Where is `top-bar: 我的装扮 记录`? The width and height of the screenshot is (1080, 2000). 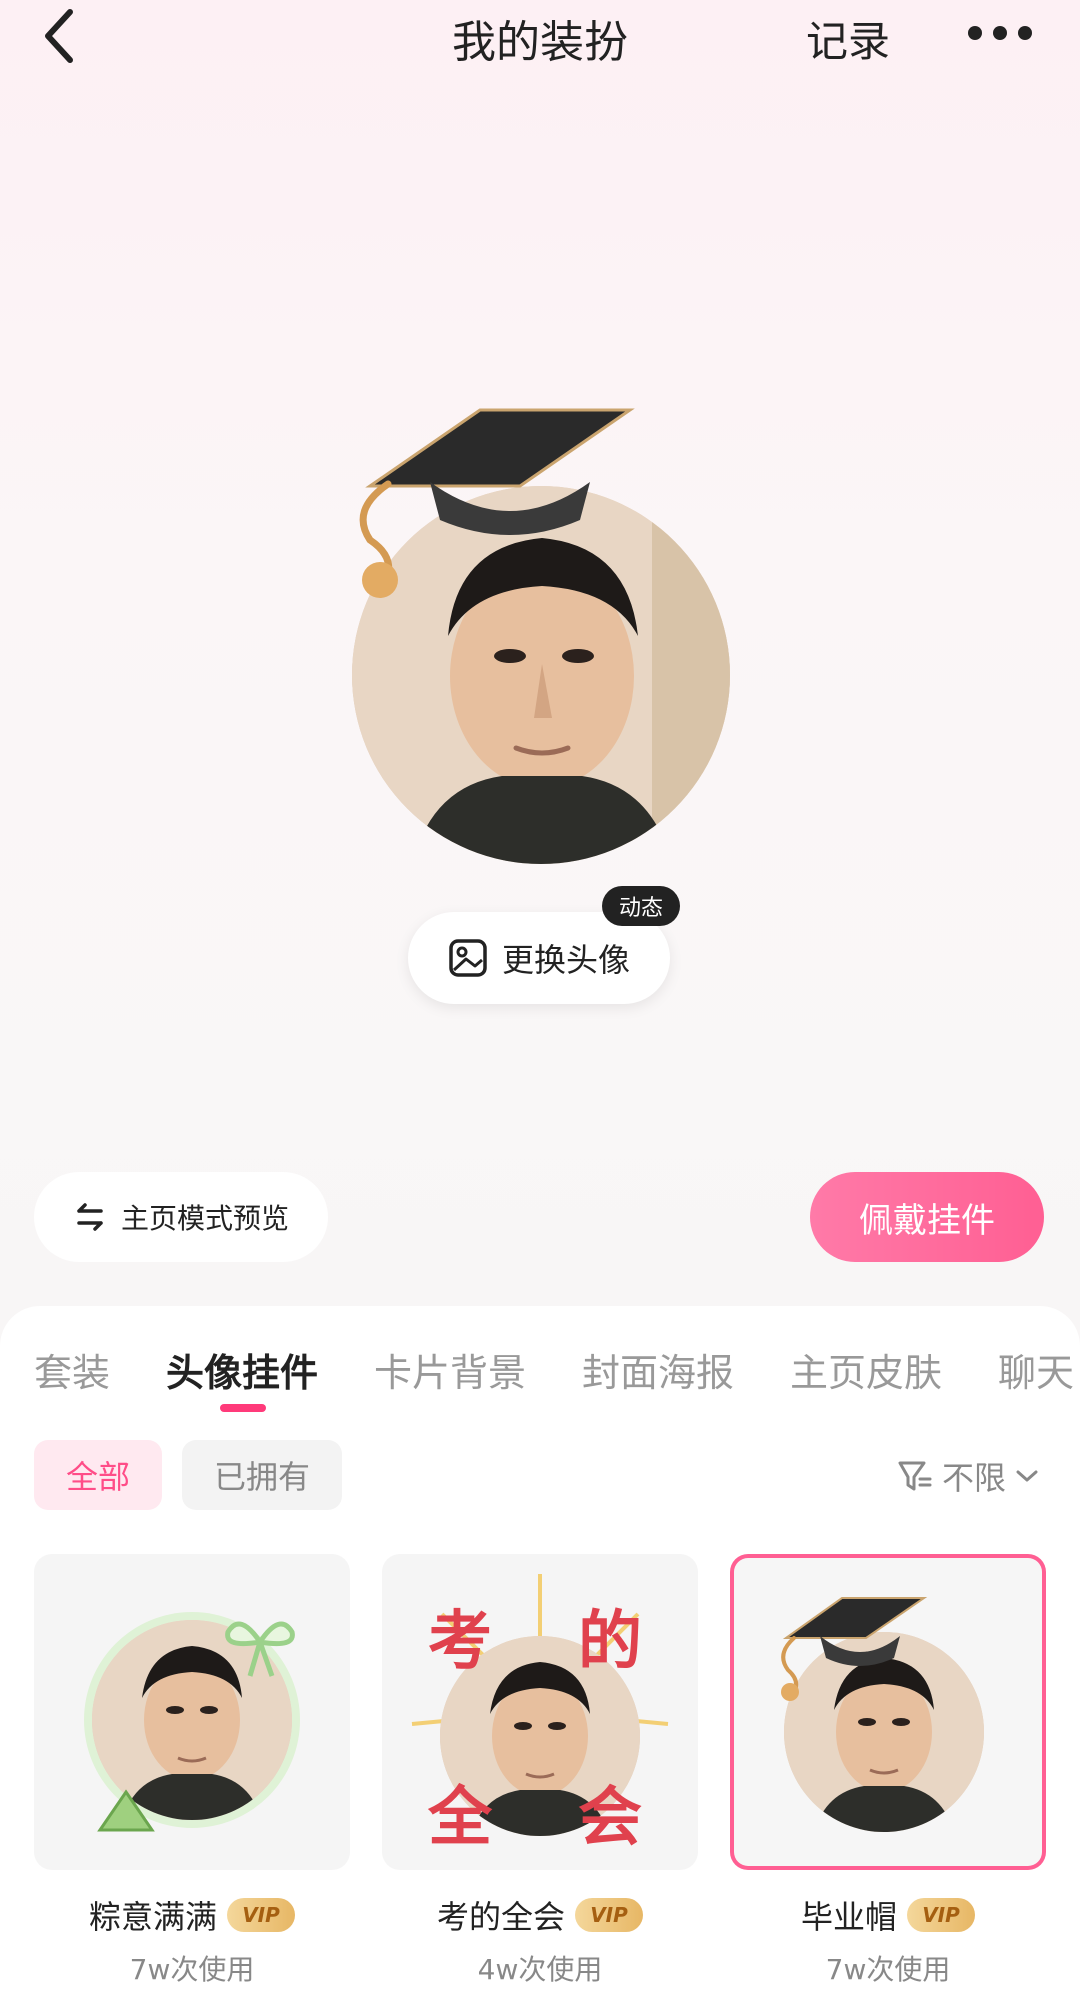
top-bar: 我的装扮 记录 is located at coordinates (540, 40).